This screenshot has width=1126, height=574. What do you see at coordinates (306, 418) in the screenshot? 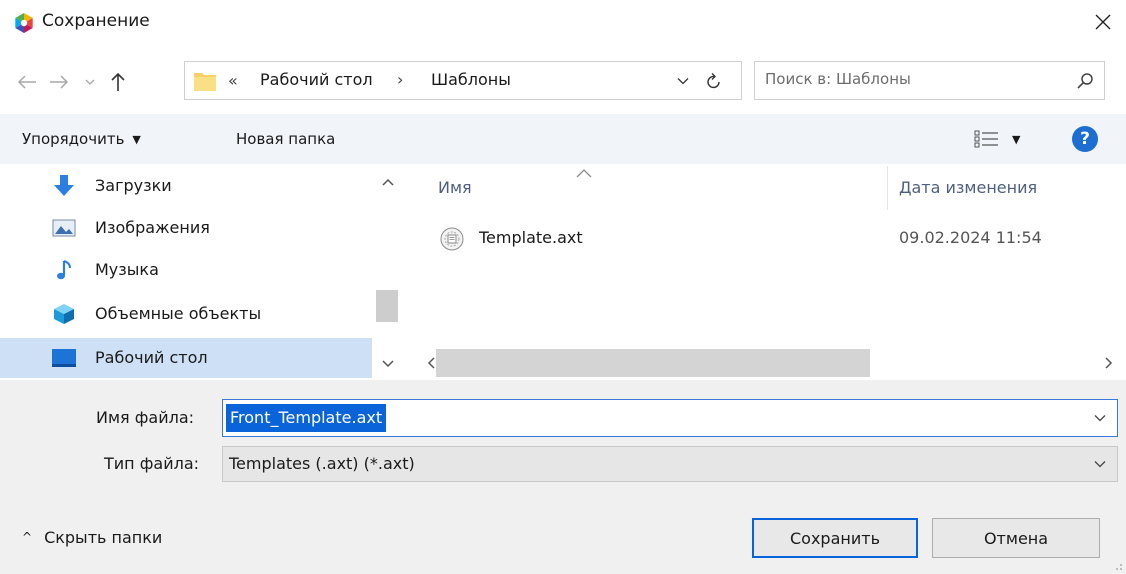
I see `filename-input: Front_Template.axt` at bounding box center [306, 418].